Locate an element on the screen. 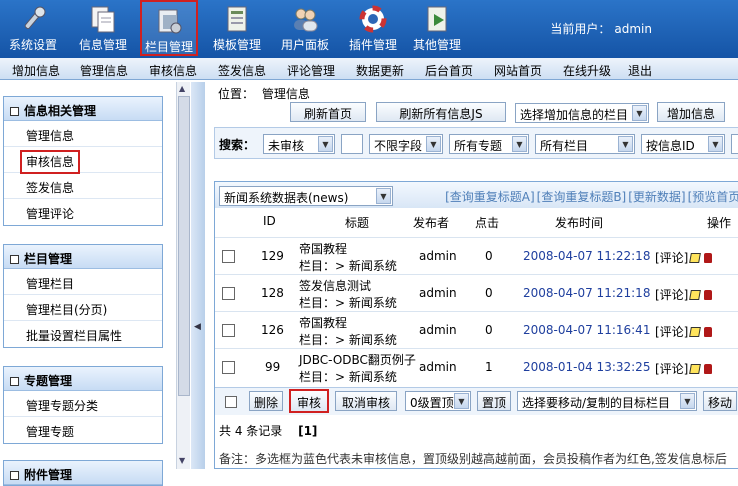 This screenshot has width=738, height=486. template-icon is located at coordinates (237, 19).